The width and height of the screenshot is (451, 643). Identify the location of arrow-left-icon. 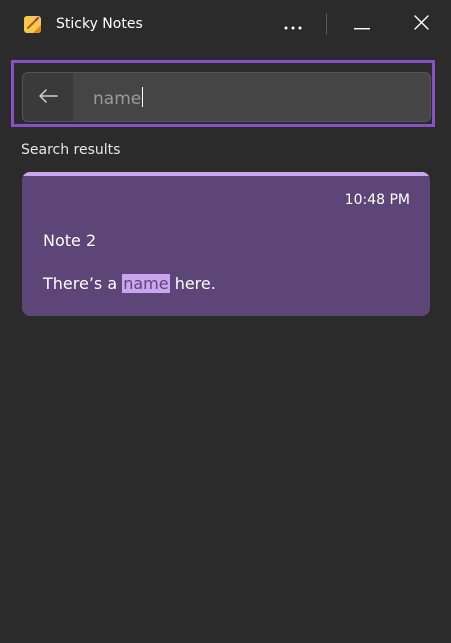
(48, 97).